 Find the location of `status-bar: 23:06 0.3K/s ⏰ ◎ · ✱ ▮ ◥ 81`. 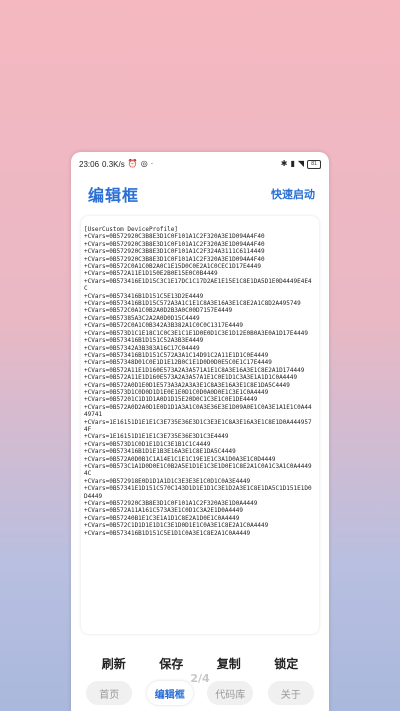

status-bar: 23:06 0.3K/s ⏰ ◎ · ✱ ▮ ◥ 81 is located at coordinates (200, 164).